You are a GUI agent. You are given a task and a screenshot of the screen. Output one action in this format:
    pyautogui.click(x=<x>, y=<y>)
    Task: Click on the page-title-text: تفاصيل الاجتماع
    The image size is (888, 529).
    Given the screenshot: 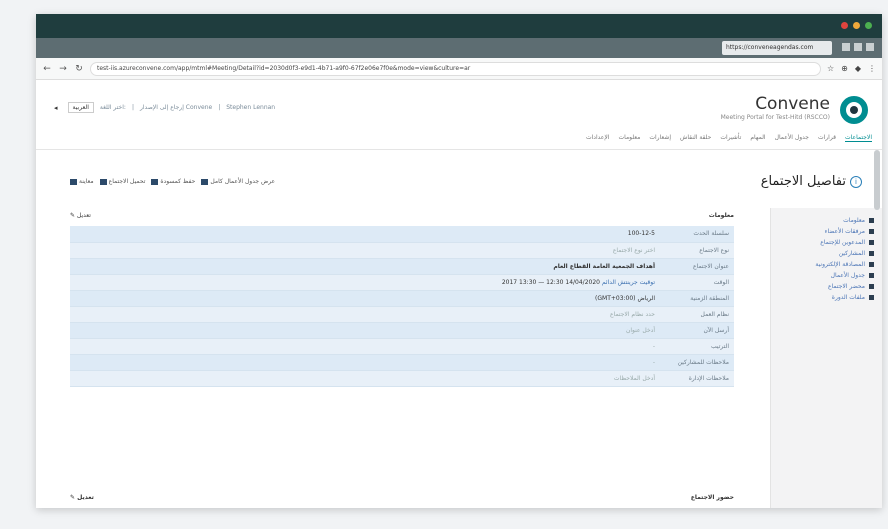 What is the action you would take?
    pyautogui.click(x=803, y=181)
    